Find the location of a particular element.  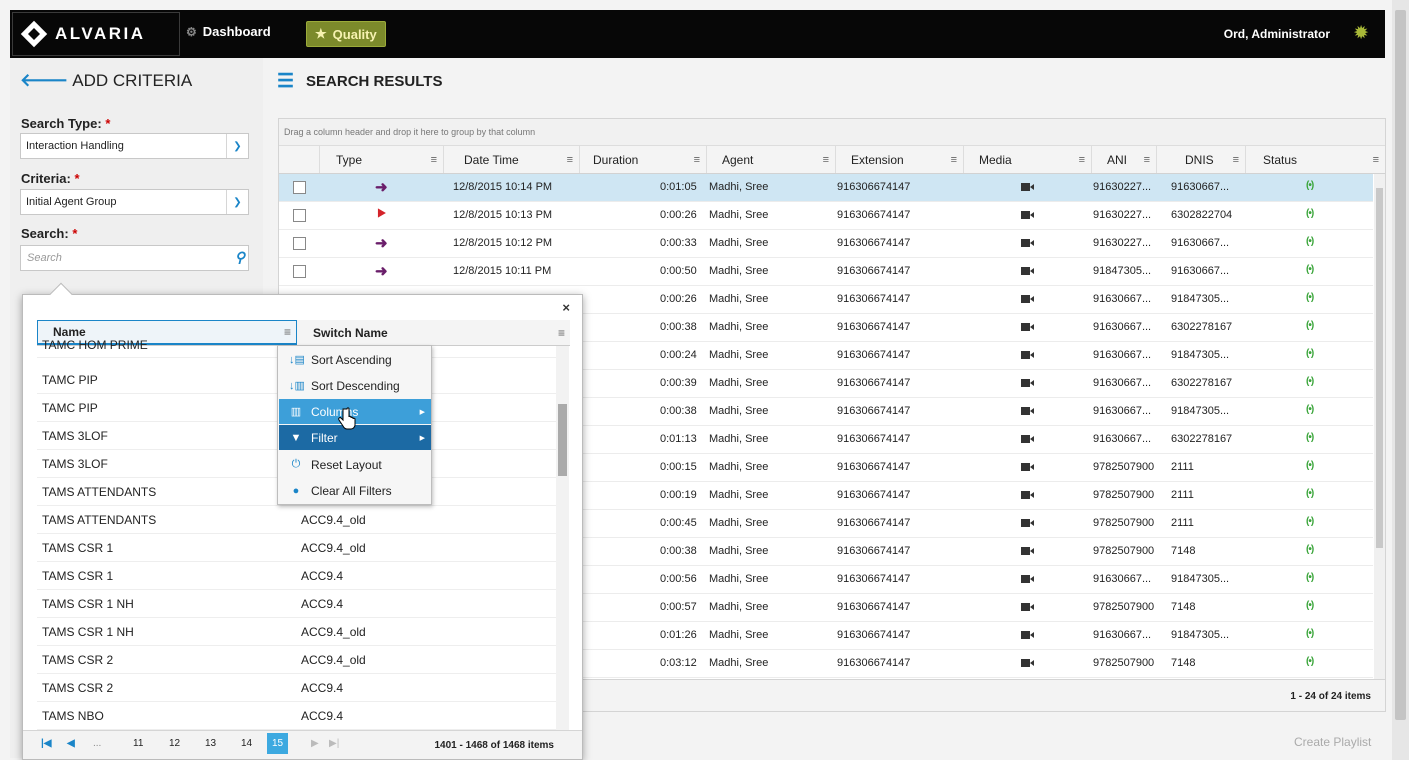

next-page-button: ▶ is located at coordinates (315, 743).